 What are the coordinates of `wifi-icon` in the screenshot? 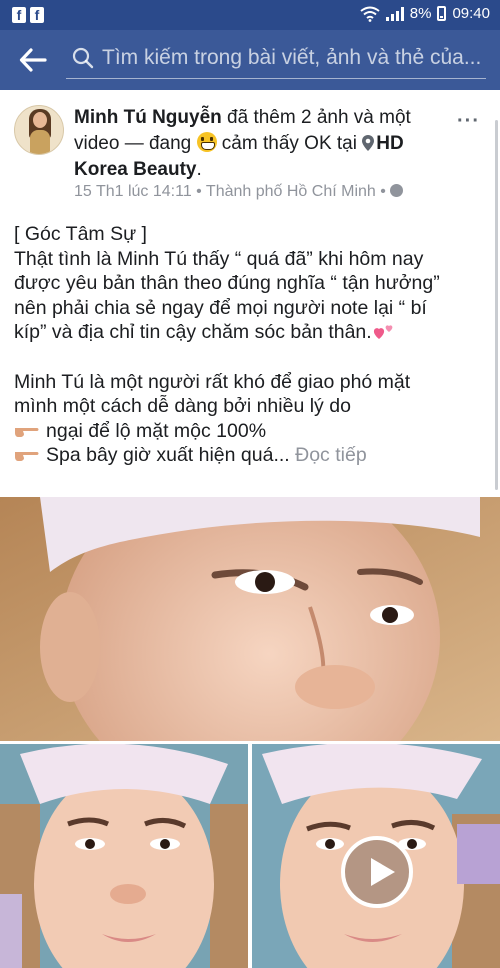 It's located at (370, 14).